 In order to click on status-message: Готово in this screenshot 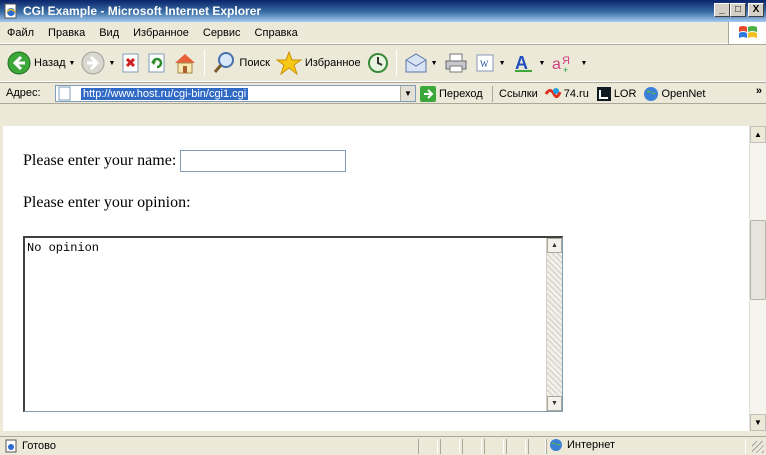, I will do `click(30, 446)`.